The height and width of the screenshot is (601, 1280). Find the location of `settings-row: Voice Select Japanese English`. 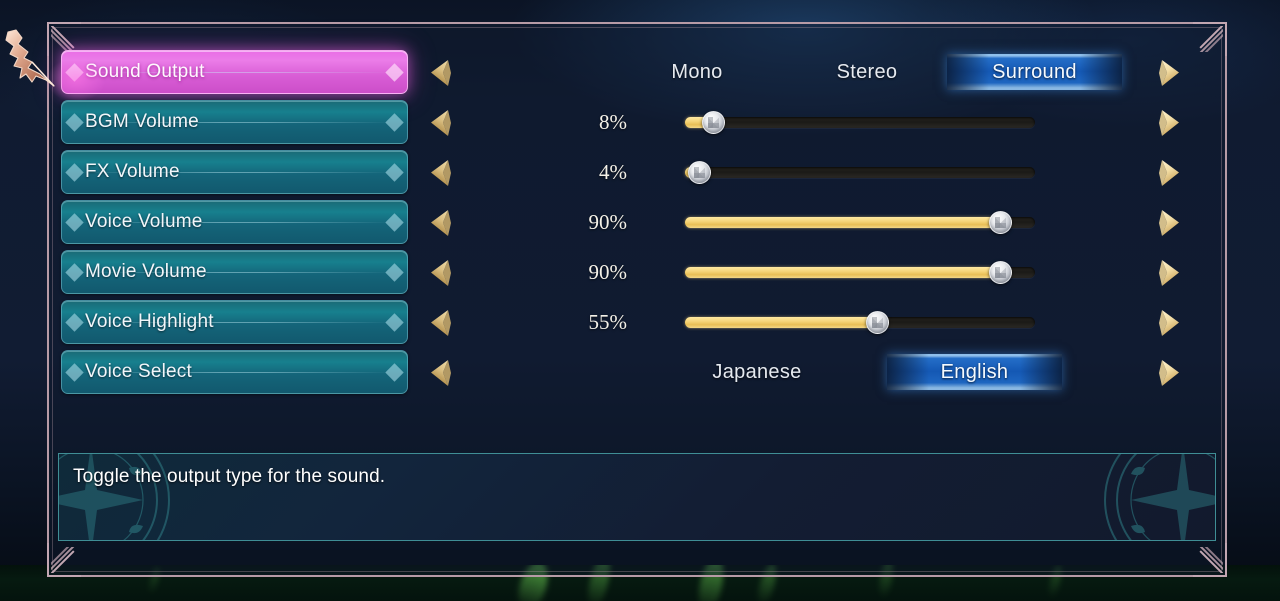

settings-row: Voice Select Japanese English is located at coordinates (637, 375).